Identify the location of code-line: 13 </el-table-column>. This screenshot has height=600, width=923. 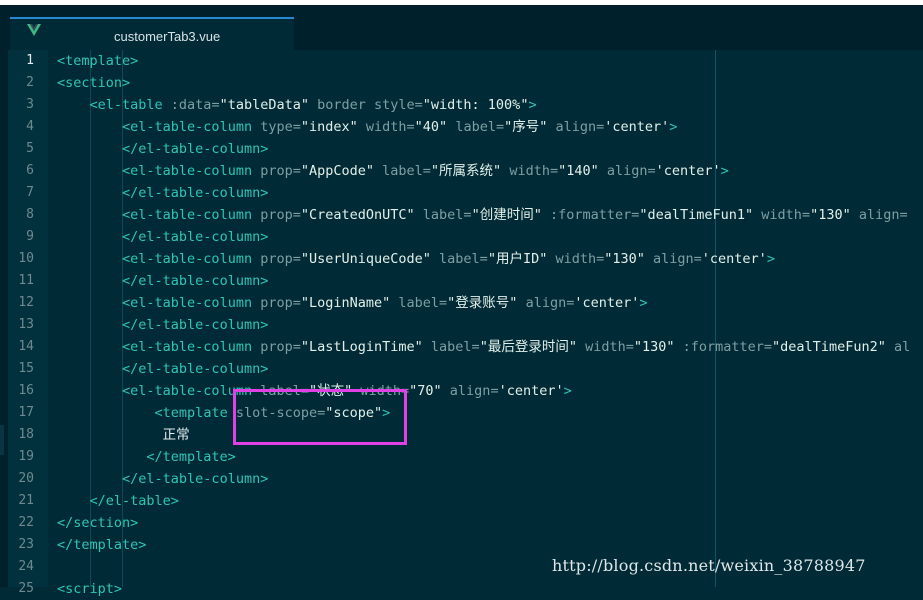
(465, 325).